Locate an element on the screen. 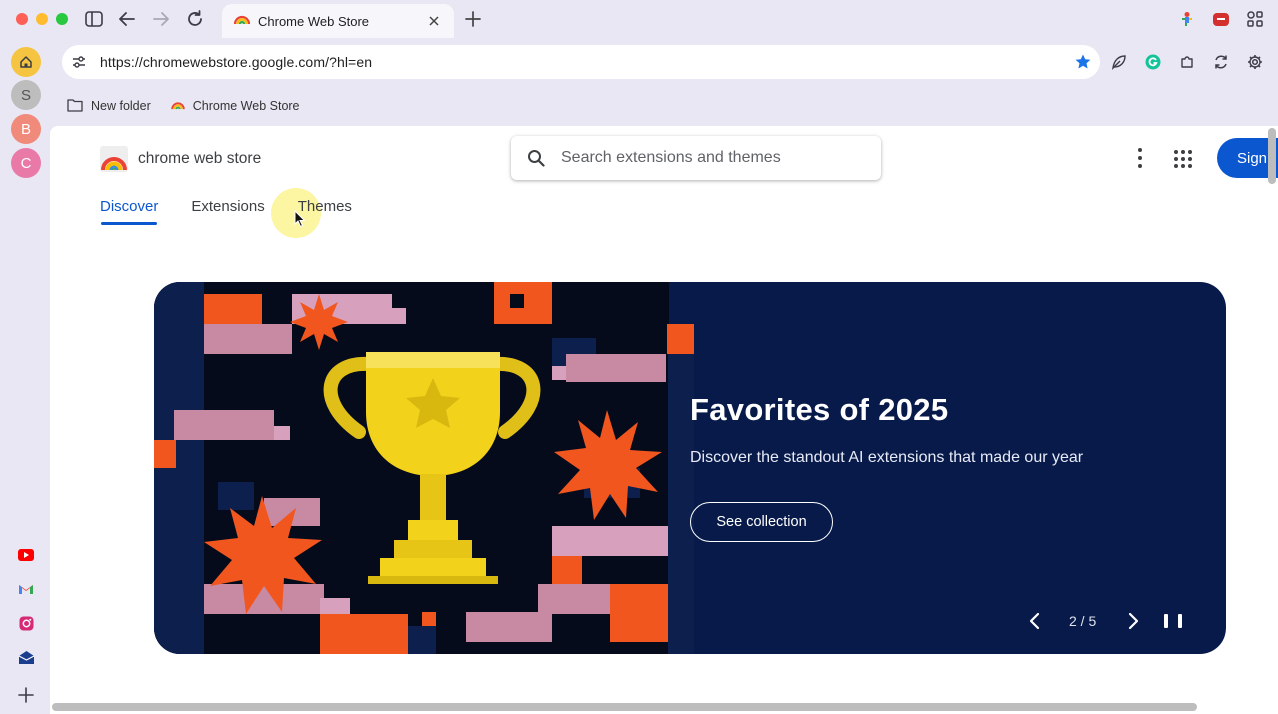 This screenshot has height=714, width=1278. forward-arrow-icon is located at coordinates (161, 19).